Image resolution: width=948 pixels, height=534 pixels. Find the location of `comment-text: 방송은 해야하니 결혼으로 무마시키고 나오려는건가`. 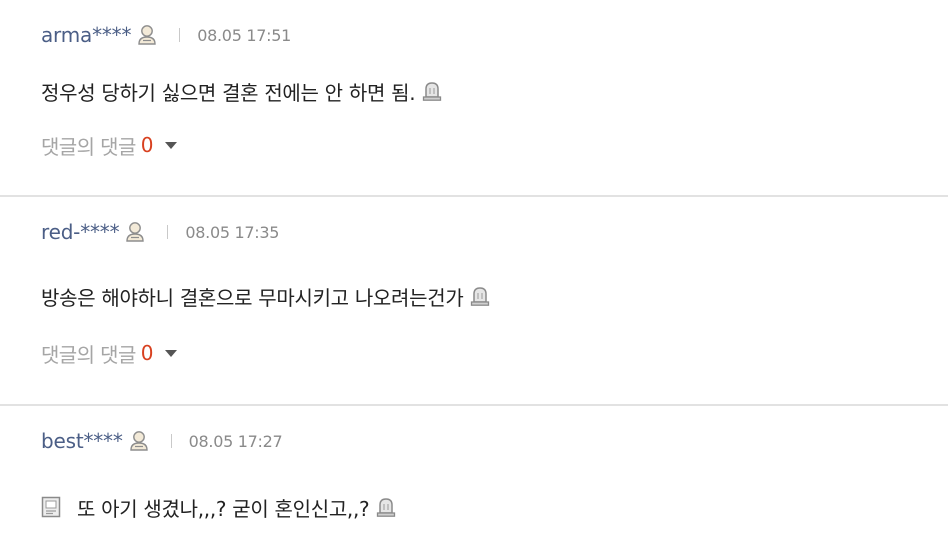

comment-text: 방송은 해야하니 결혼으로 무마시키고 나오려는건가 is located at coordinates (252, 297).